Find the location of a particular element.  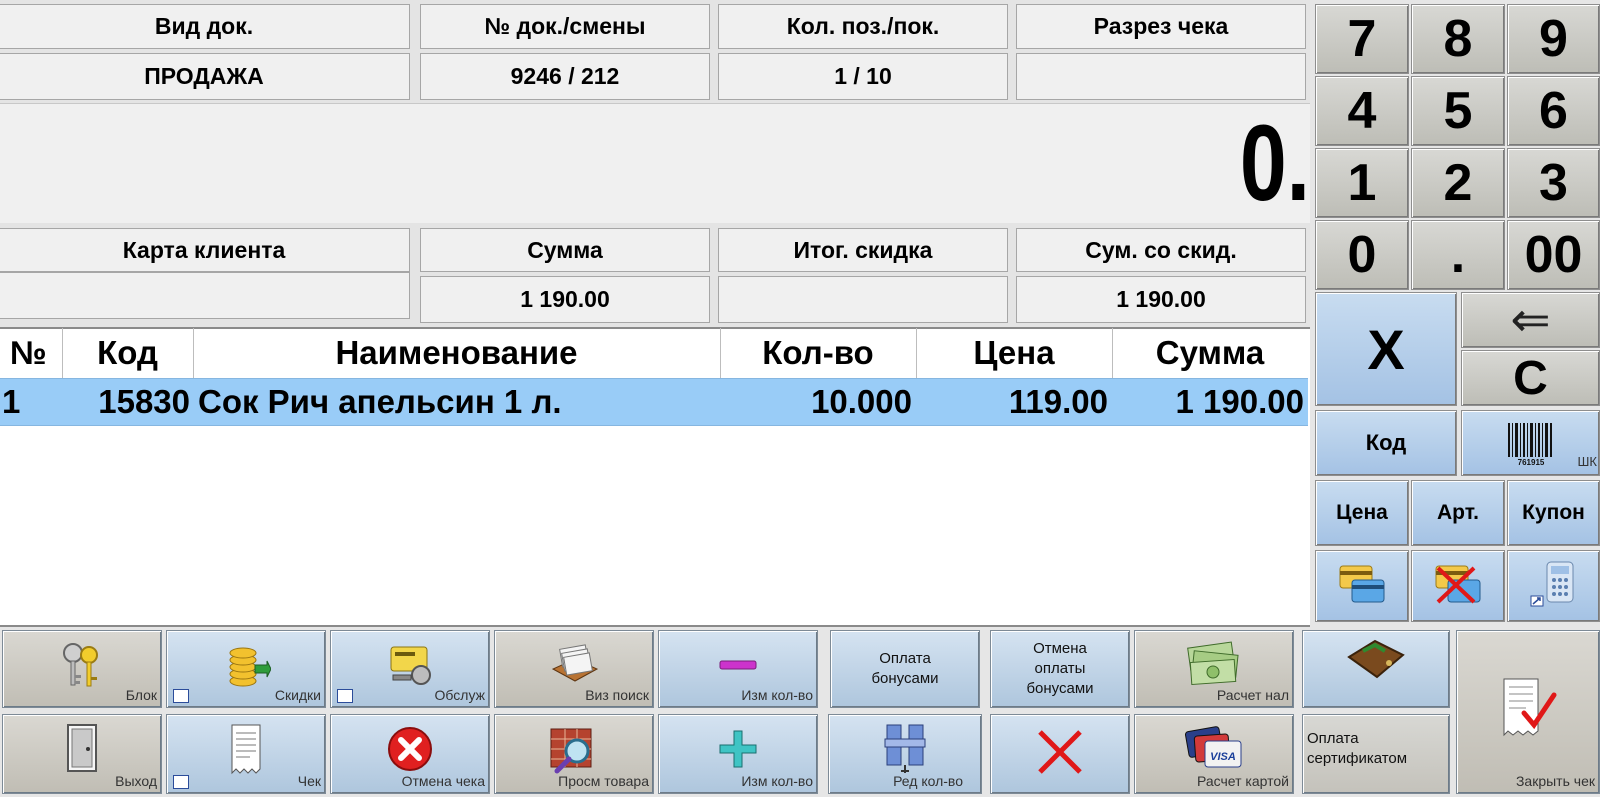

barcode-label: ШК is located at coordinates (1587, 461).